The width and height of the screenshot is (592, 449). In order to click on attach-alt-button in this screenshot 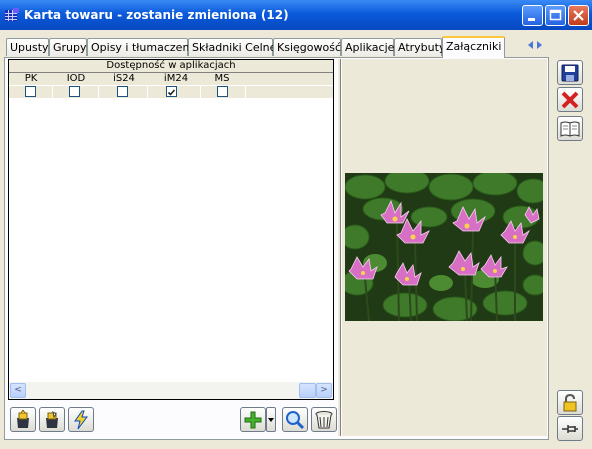, I will do `click(52, 419)`.